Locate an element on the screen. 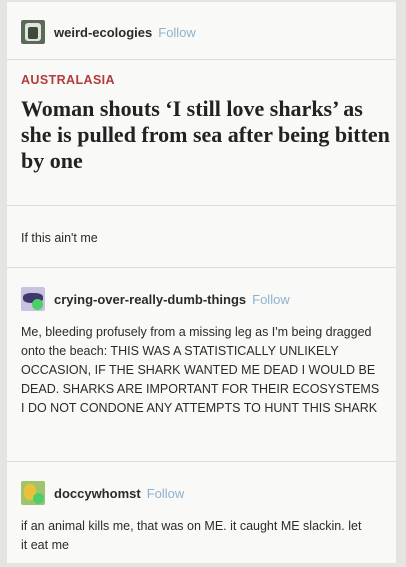 The width and height of the screenshot is (406, 567). reblog-header: crying-over-really-dumb-things Follow is located at coordinates (155, 299).